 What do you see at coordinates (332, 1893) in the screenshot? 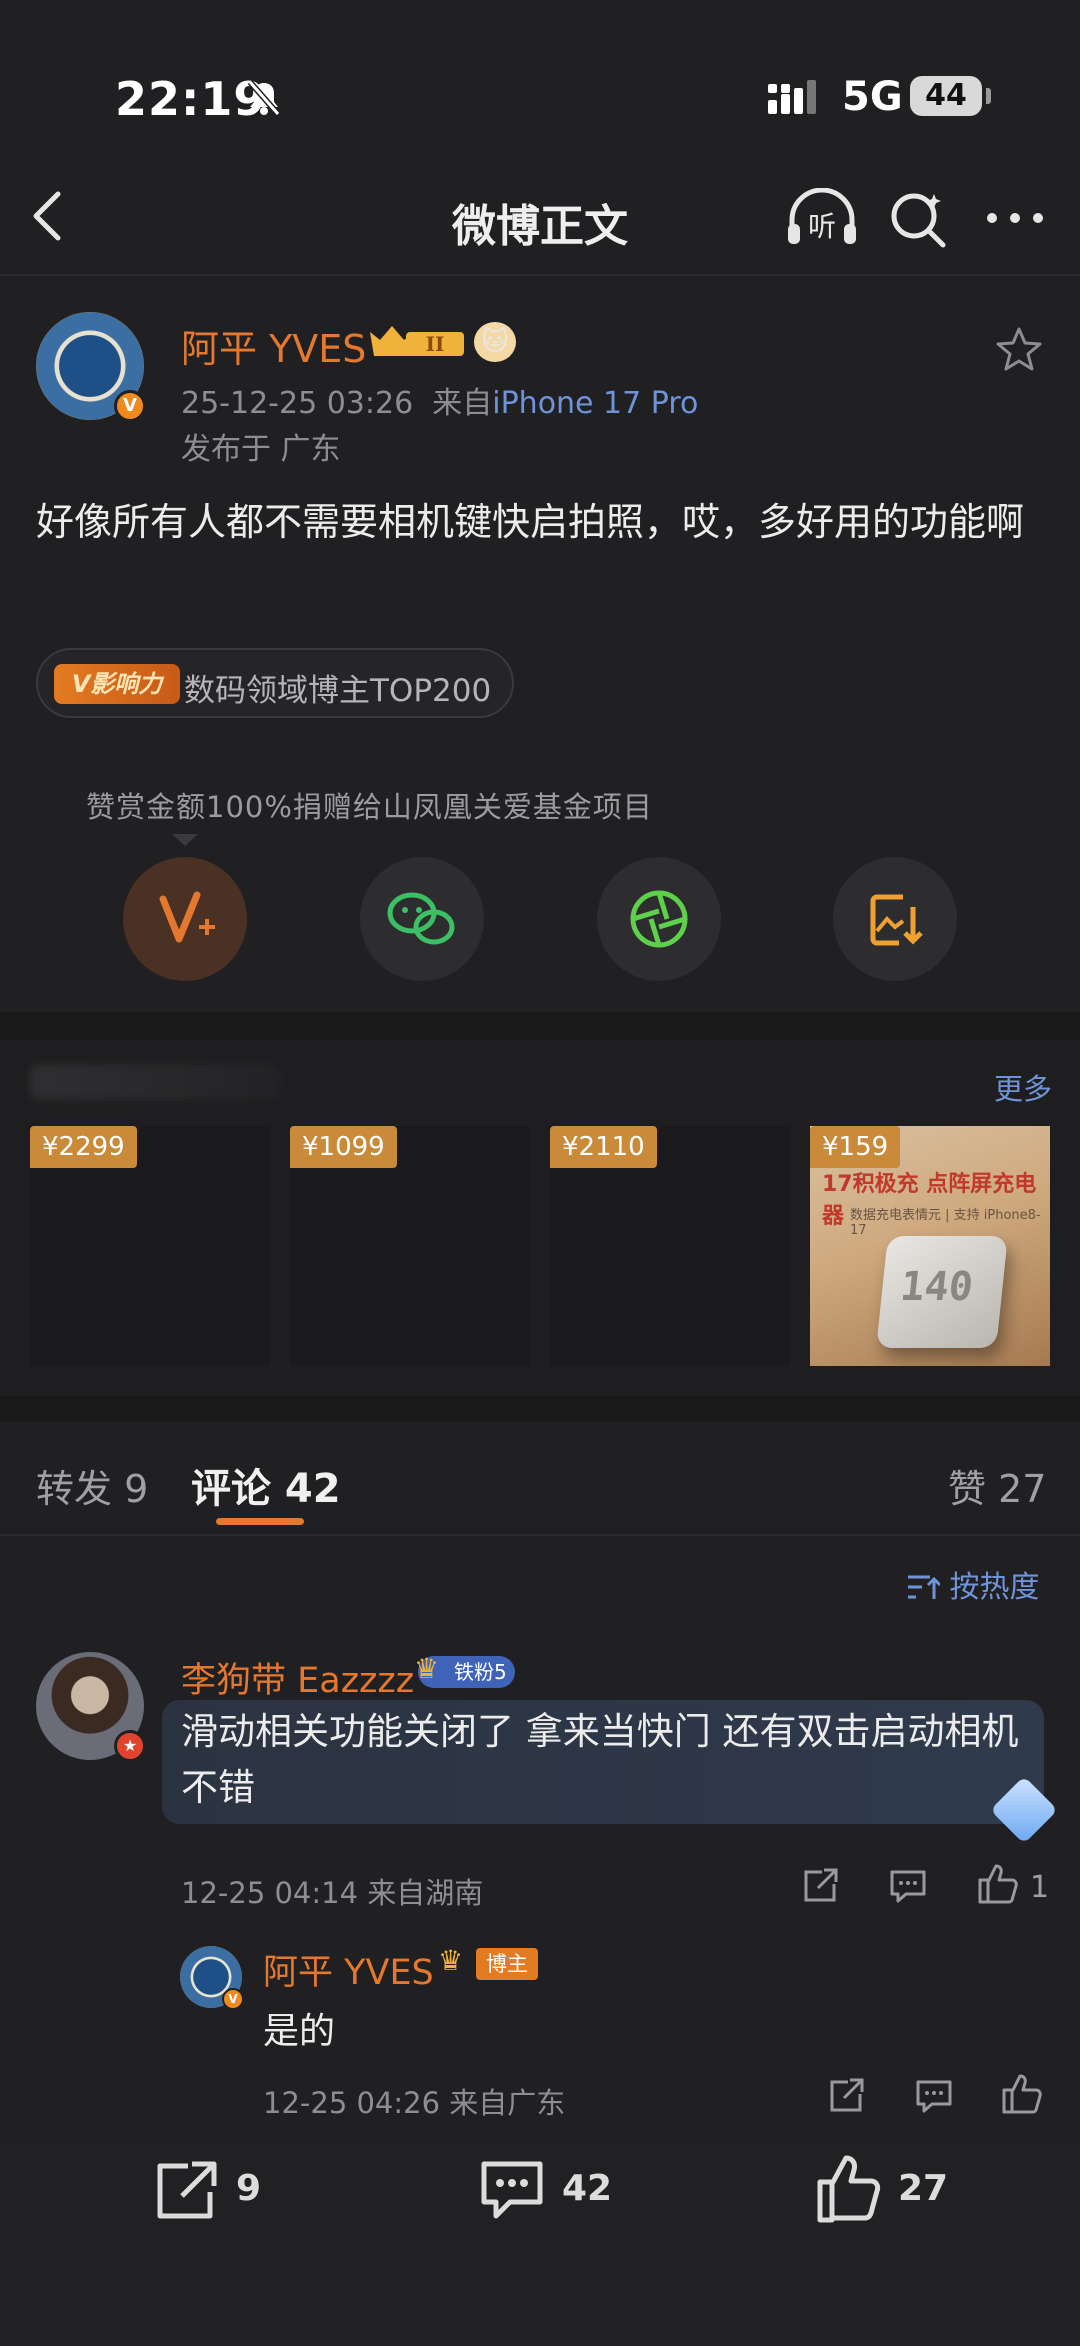
I see `comment-meta: 12-25 04:14 来自湖南` at bounding box center [332, 1893].